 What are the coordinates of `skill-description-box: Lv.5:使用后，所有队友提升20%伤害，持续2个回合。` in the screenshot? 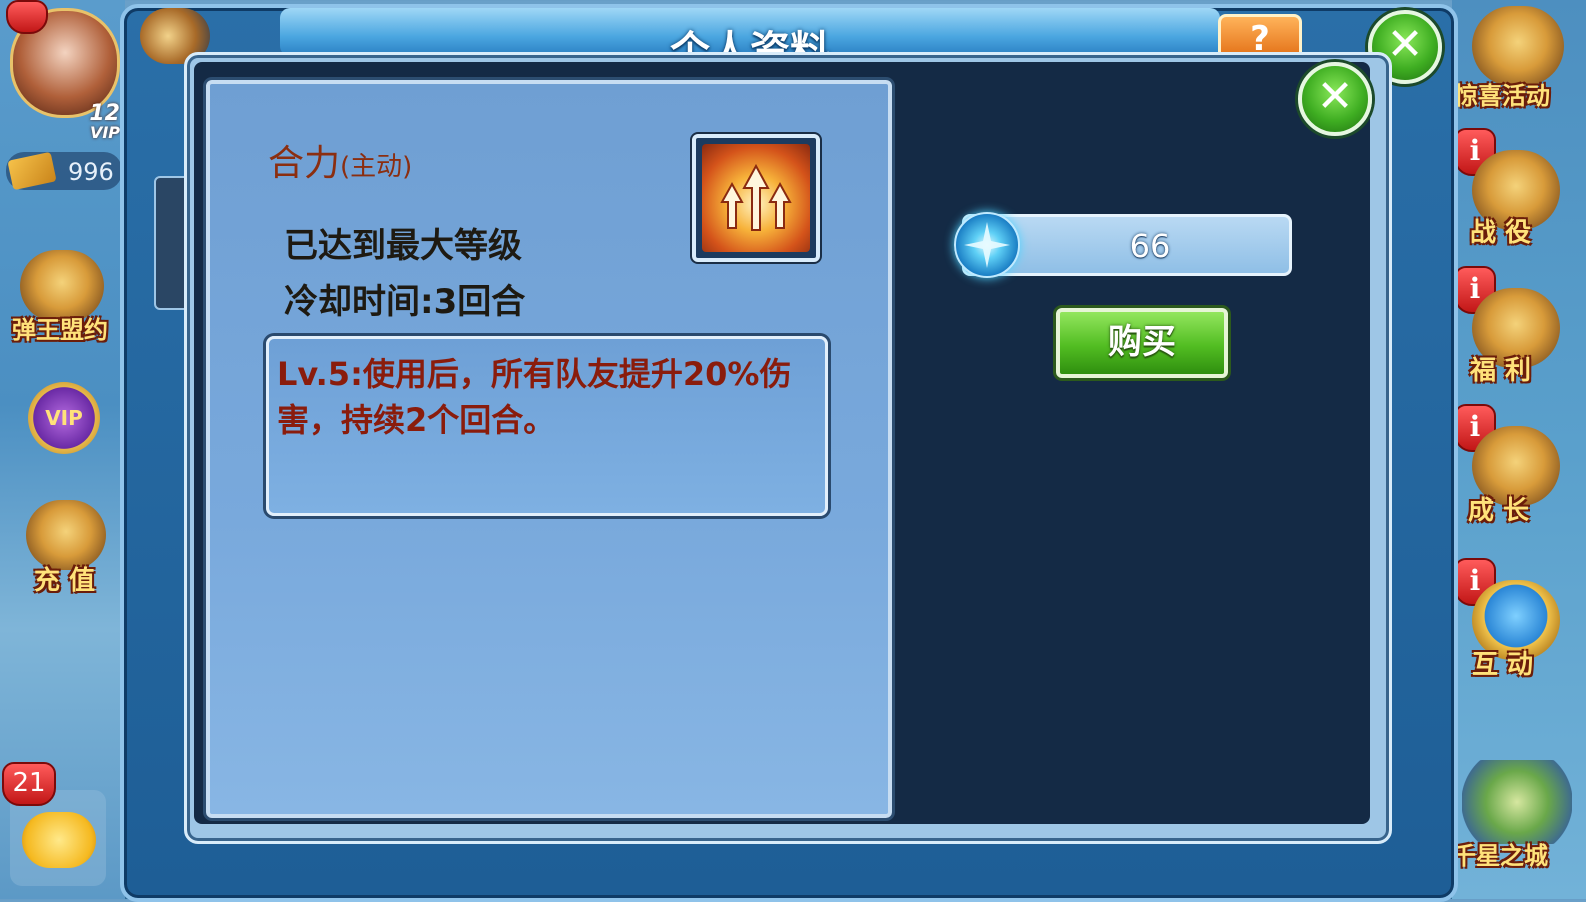 It's located at (547, 426).